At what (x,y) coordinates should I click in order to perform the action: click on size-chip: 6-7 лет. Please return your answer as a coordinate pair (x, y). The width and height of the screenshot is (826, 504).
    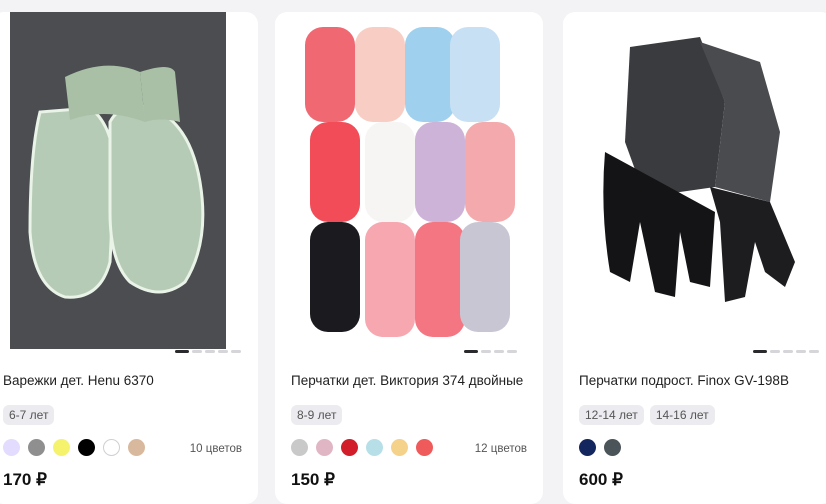
    Looking at the image, I should click on (29, 415).